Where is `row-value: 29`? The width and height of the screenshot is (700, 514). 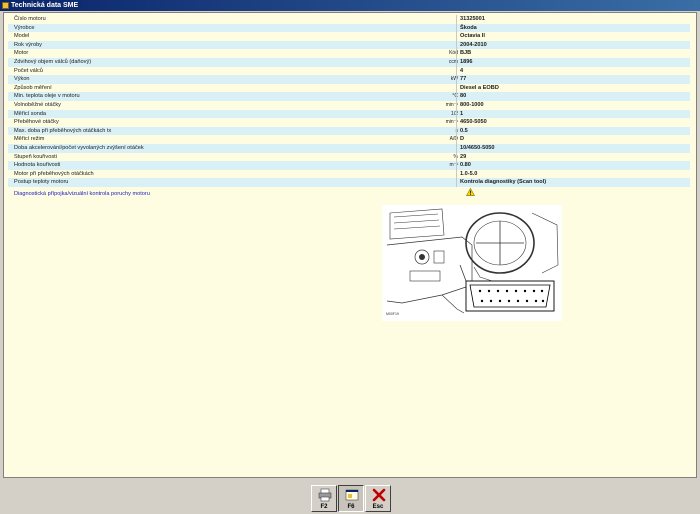
row-value: 29 is located at coordinates (463, 156).